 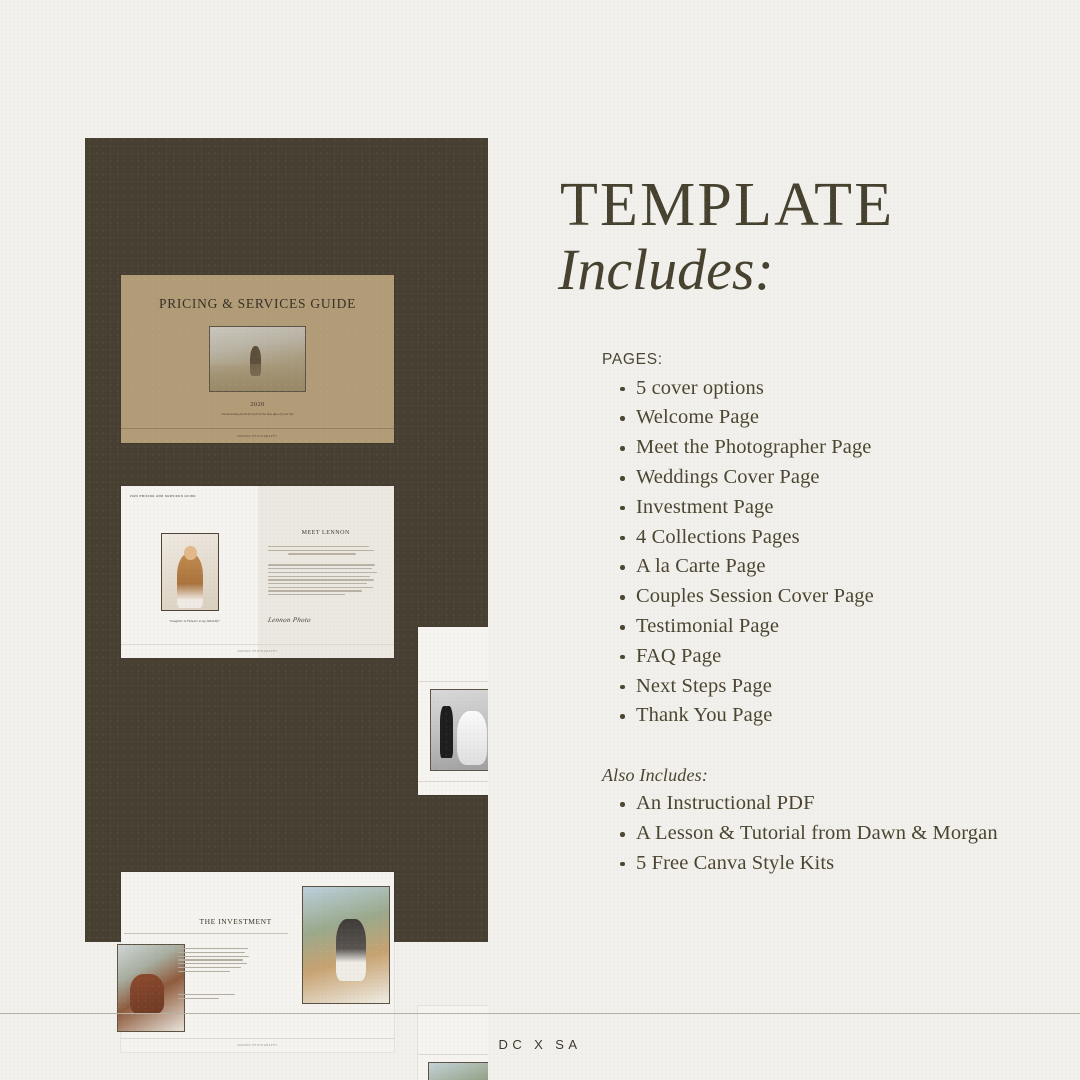 I want to click on investment-body-text, so click(x=214, y=961).